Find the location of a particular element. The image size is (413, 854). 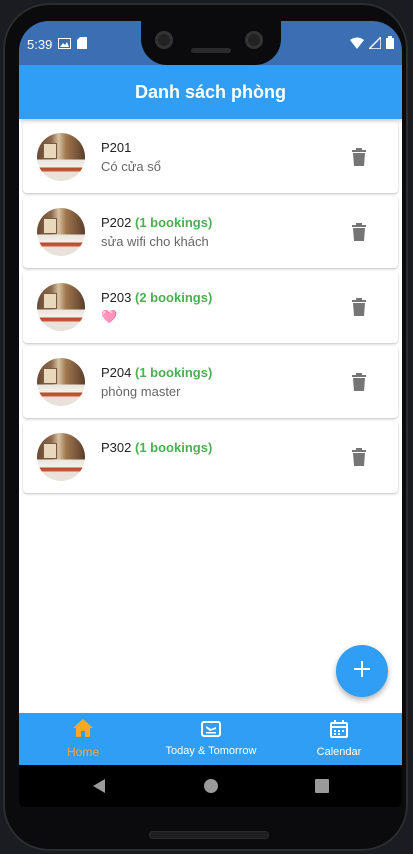

nav-today-tomorrow: Today & Tomorrow is located at coordinates (211, 739).